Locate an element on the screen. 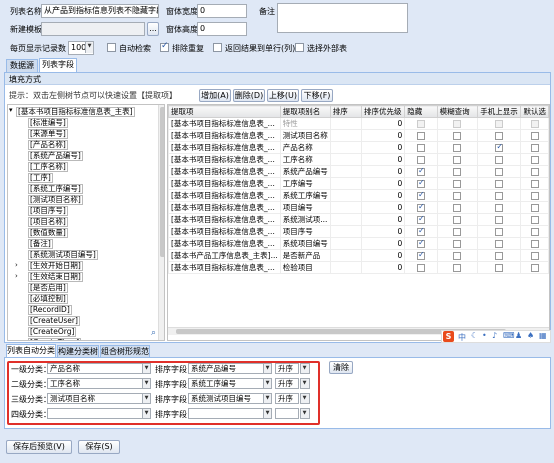 Image resolution: width=554 pixels, height=463 pixels. tree-node: [系统测试项目编号] is located at coordinates (63, 255).